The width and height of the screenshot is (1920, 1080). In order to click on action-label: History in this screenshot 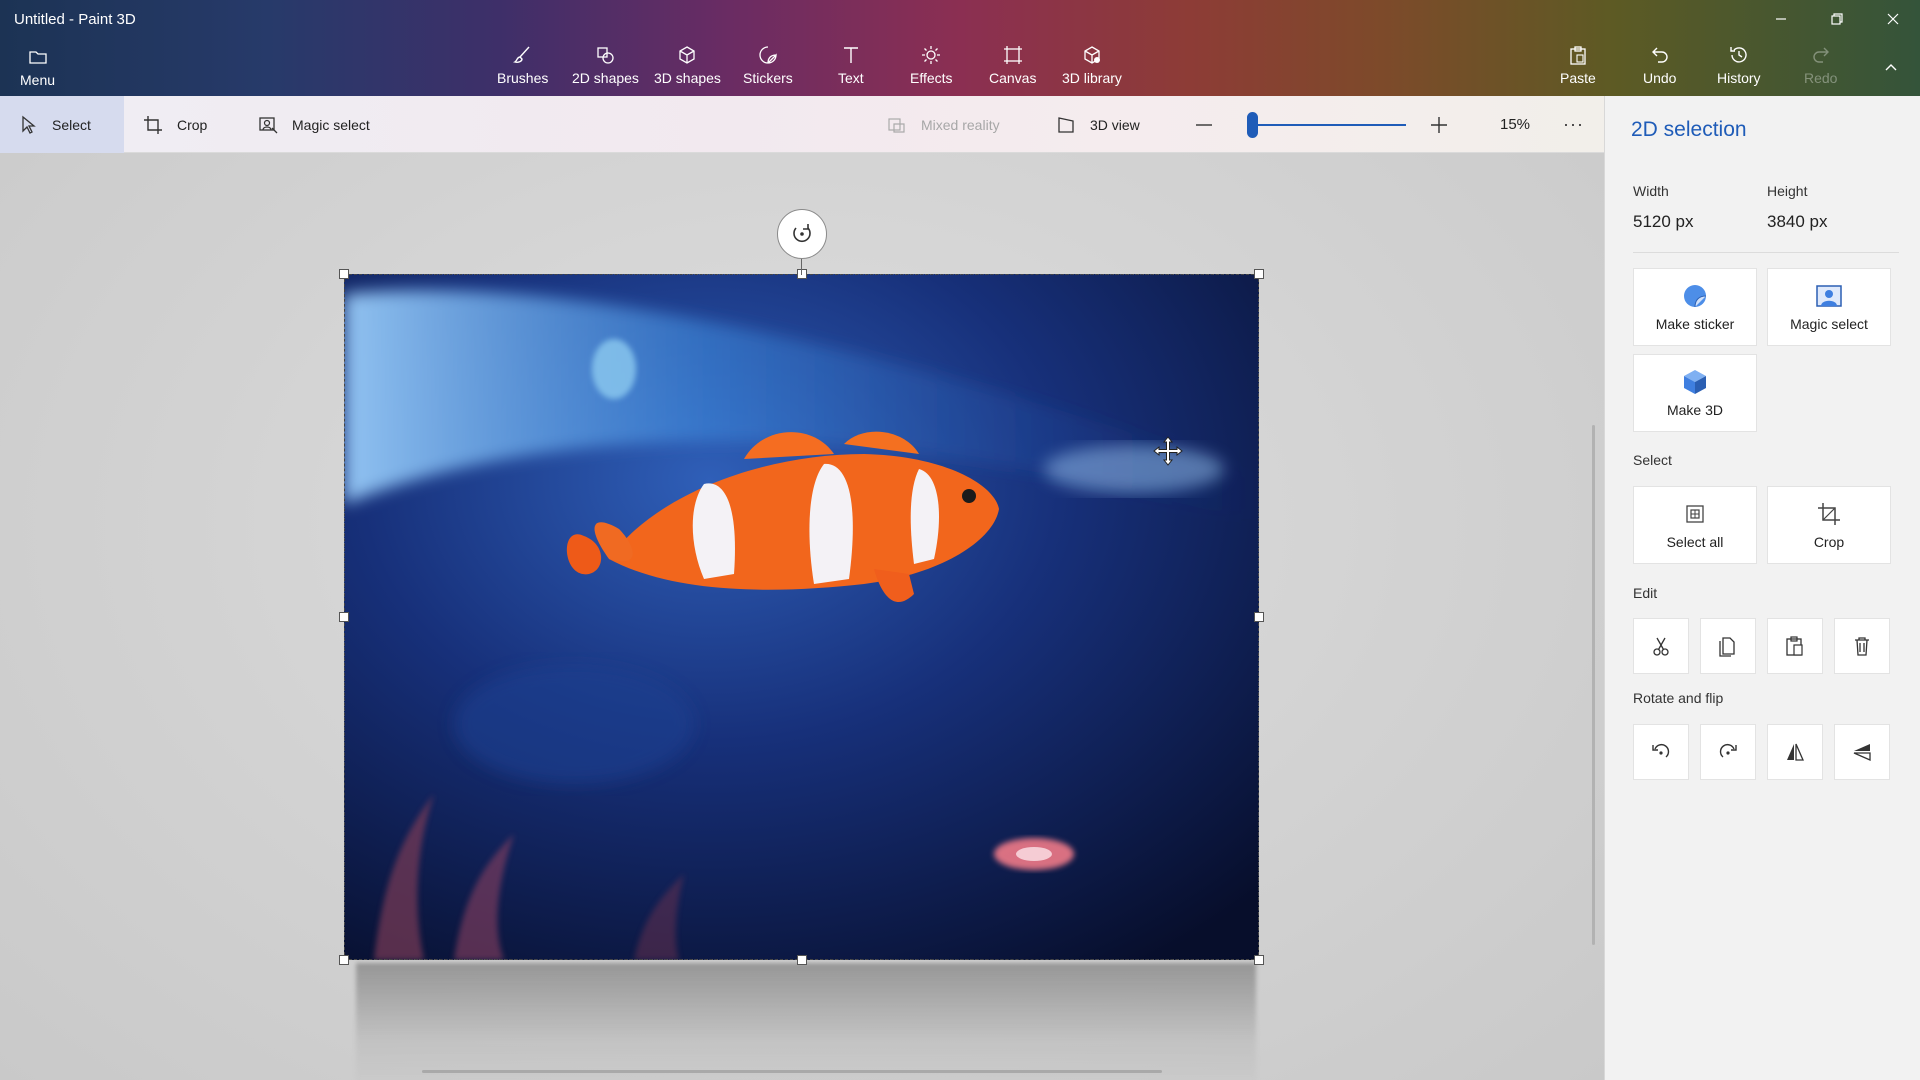, I will do `click(1739, 78)`.